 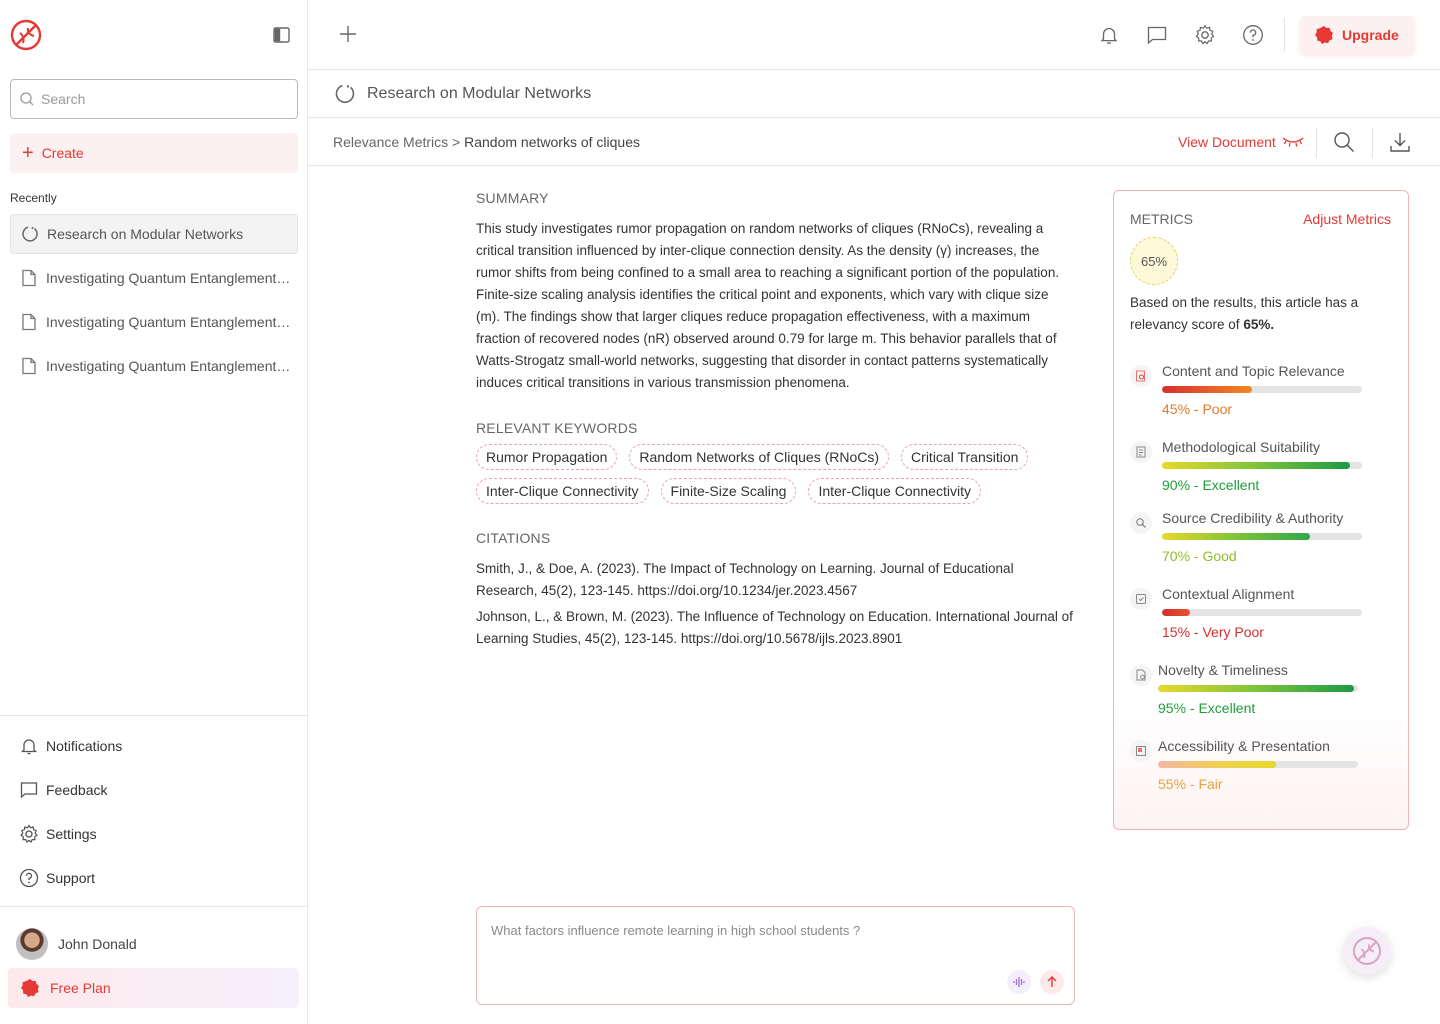 What do you see at coordinates (728, 491) in the screenshot?
I see `keyword-chip: Finite-Size Scaling` at bounding box center [728, 491].